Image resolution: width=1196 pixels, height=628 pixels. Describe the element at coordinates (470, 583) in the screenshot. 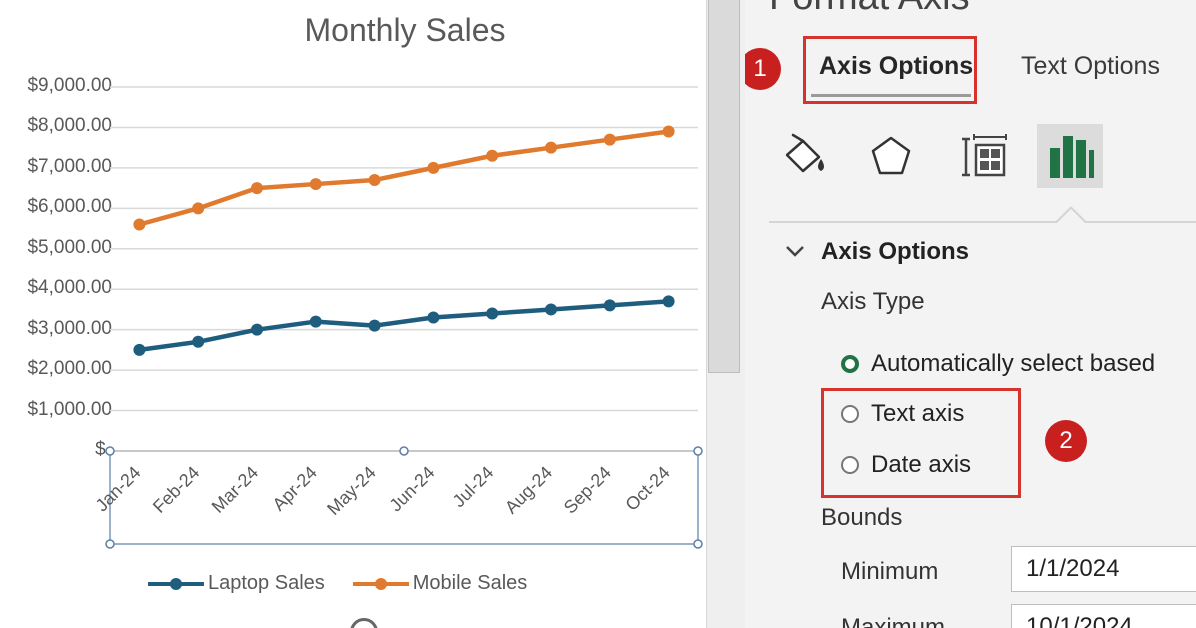

I see `legend-label-mobile: Mobile Sales` at that location.